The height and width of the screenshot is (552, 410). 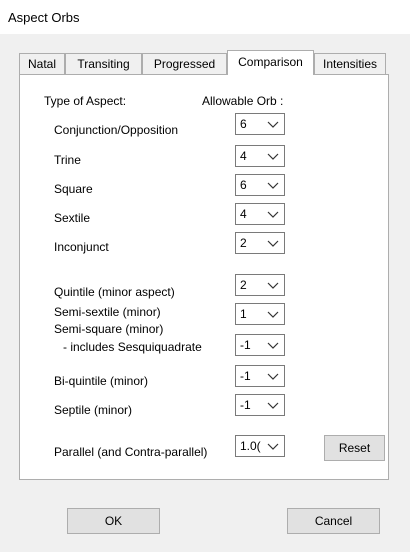 I want to click on aspect-label-septile: Septile (minor), so click(x=93, y=410).